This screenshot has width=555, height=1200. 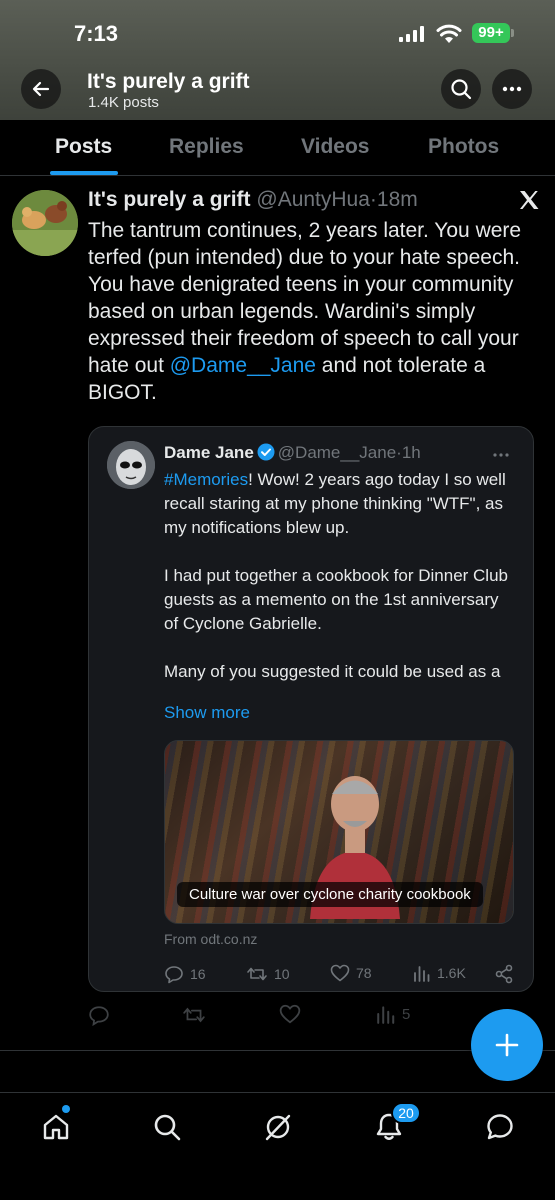 What do you see at coordinates (209, 452) in the screenshot?
I see `quoted-author-name: Dame Jane` at bounding box center [209, 452].